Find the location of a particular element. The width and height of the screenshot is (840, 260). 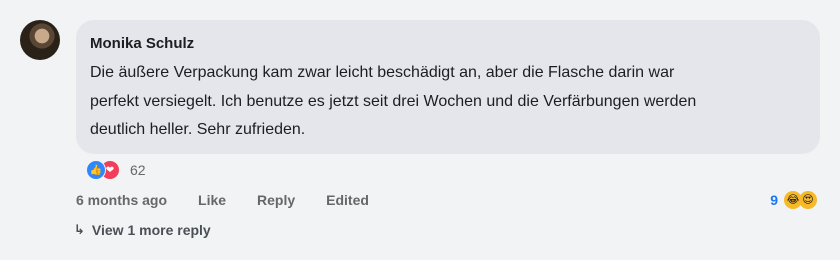

view-more-replies-button: ↳ View 1 more reply is located at coordinates (142, 230).